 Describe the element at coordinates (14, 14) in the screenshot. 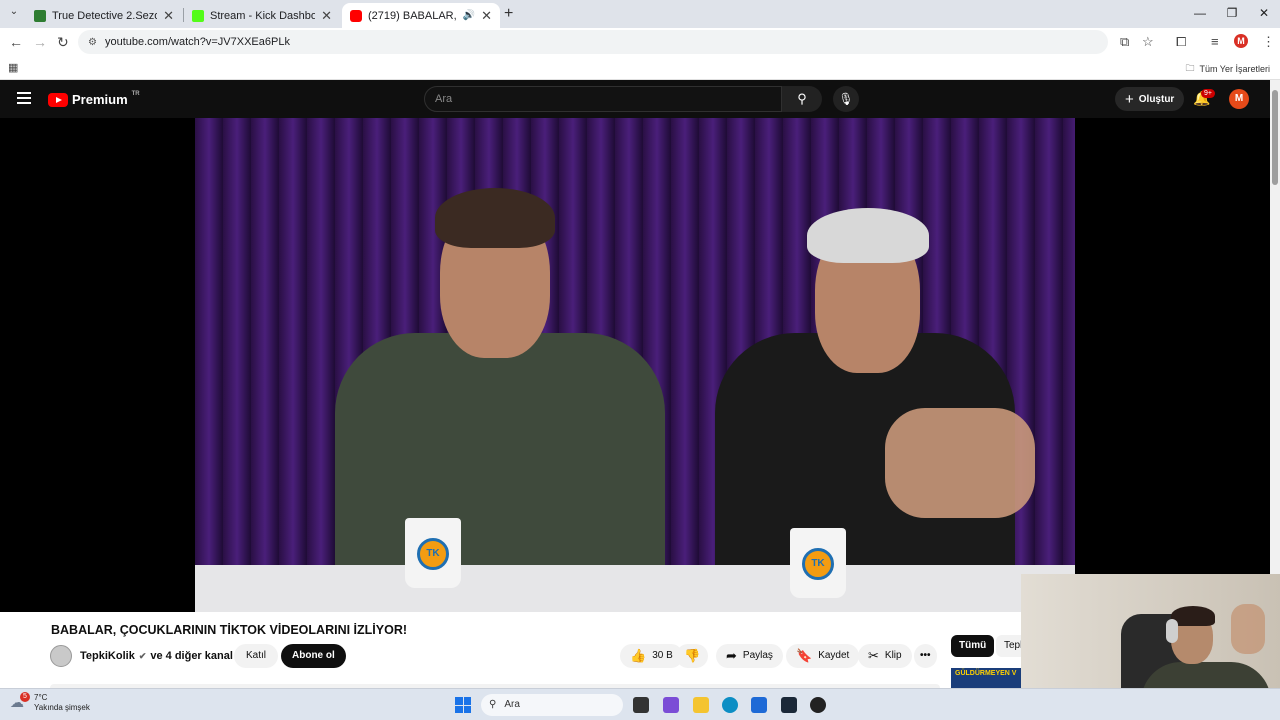

I see `tab-search-icon: ⌄` at that location.